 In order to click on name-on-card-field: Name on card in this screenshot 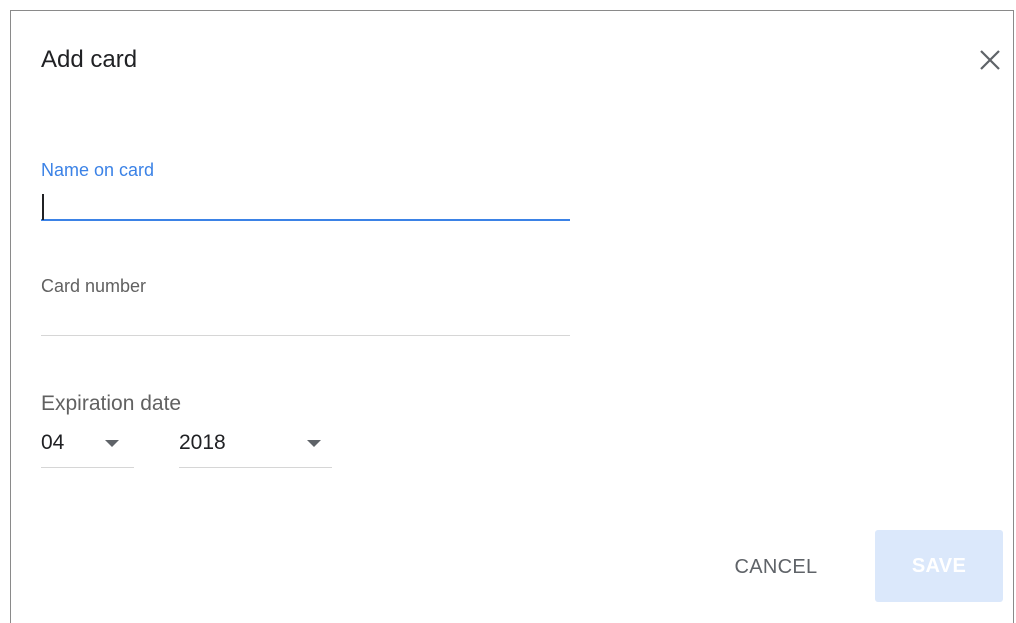, I will do `click(305, 190)`.